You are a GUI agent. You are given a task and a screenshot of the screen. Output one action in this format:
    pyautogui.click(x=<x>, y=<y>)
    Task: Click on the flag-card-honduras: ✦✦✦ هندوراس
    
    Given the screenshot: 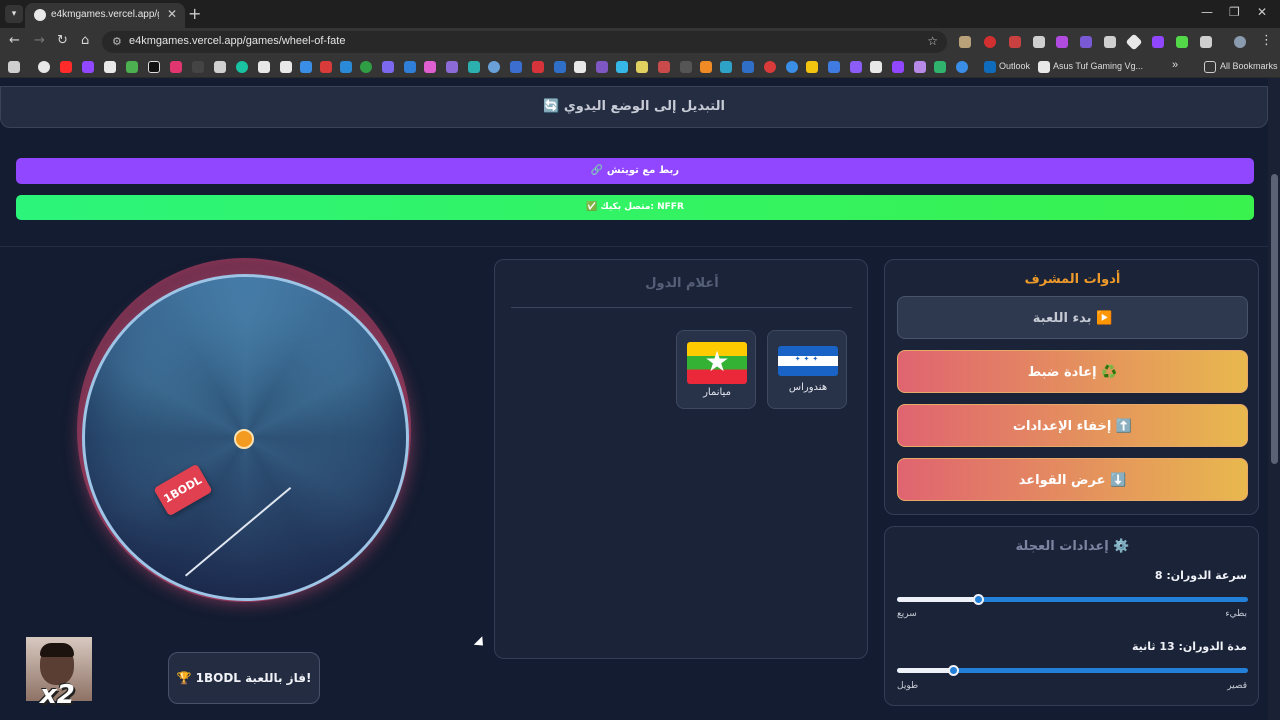 What is the action you would take?
    pyautogui.click(x=807, y=369)
    